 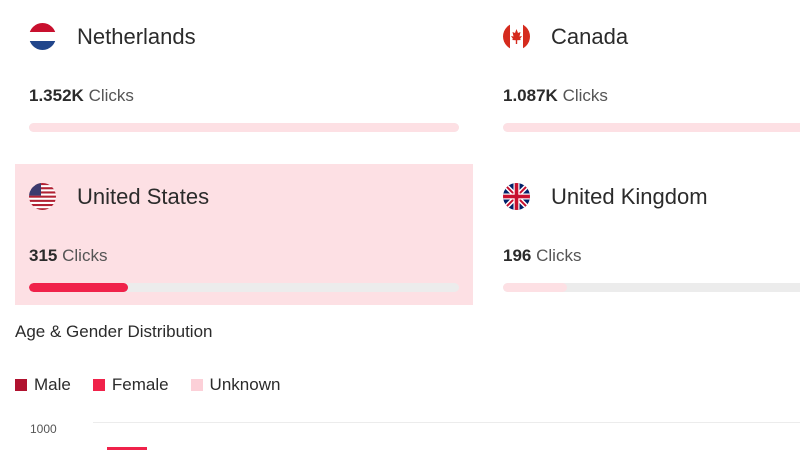 What do you see at coordinates (517, 255) in the screenshot?
I see `clicks-value: 196` at bounding box center [517, 255].